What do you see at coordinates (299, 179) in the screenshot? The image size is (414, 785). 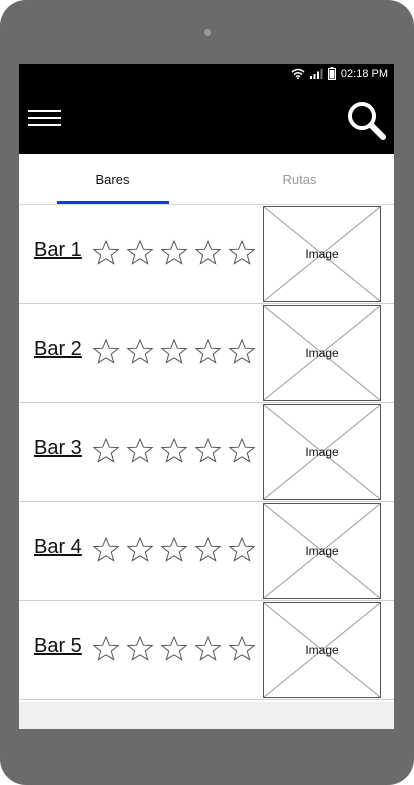 I see `tab-rutas: Rutas` at bounding box center [299, 179].